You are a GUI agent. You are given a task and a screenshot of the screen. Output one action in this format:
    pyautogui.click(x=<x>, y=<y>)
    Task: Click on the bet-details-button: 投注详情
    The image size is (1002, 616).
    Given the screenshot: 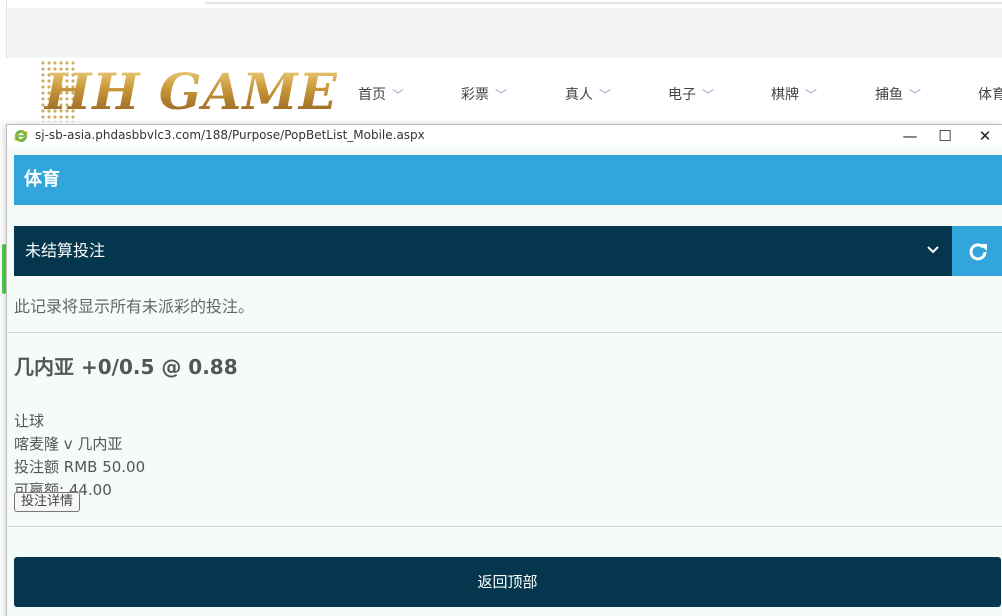 What is the action you would take?
    pyautogui.click(x=47, y=502)
    